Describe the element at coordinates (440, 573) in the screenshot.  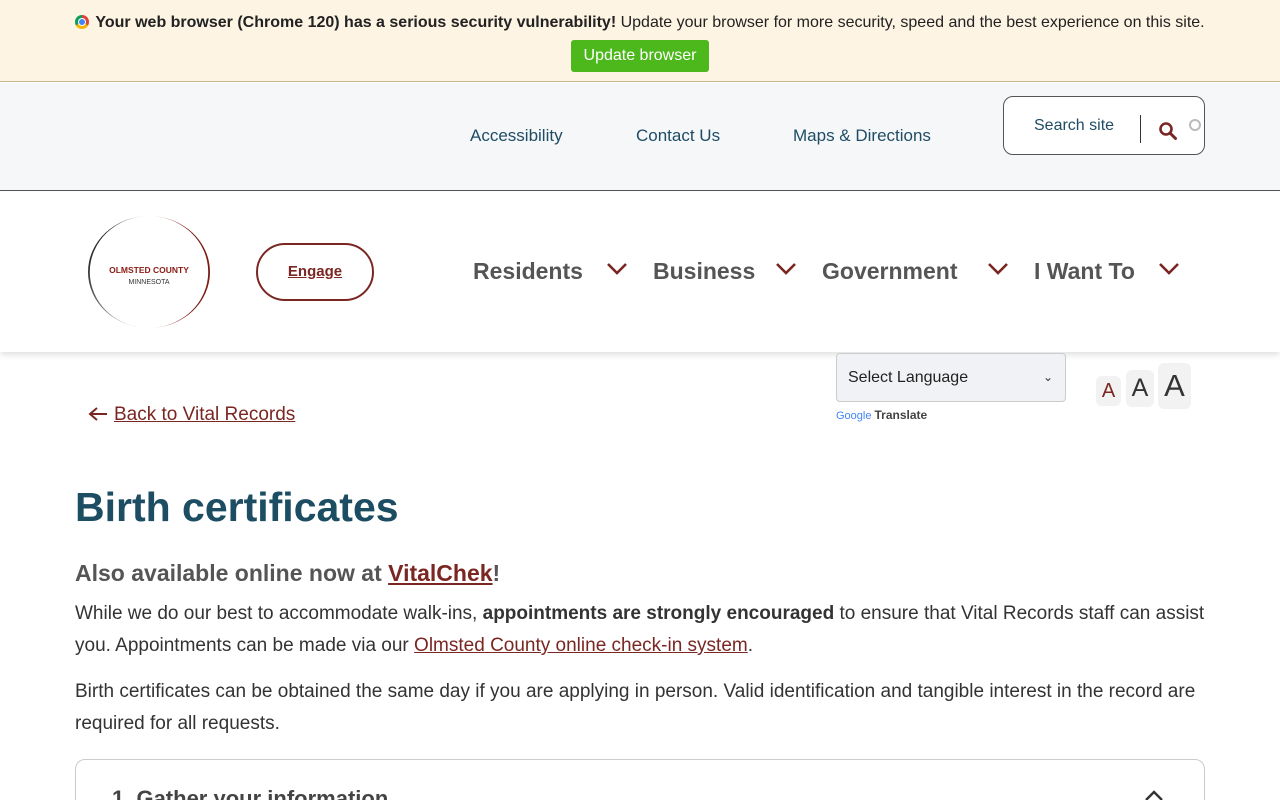
I see `vitalchek-link: VitalChek` at that location.